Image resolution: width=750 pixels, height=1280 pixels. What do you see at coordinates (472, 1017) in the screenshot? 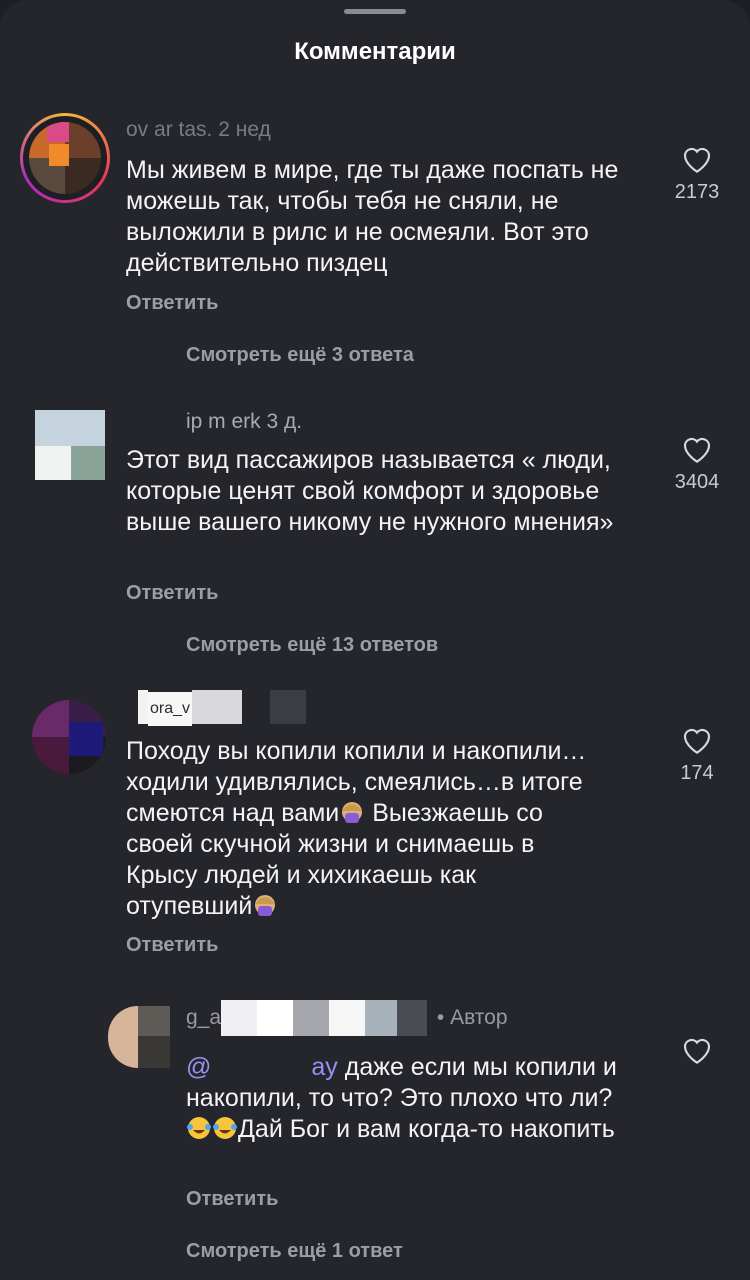
I see `author-badge: • Автор` at bounding box center [472, 1017].